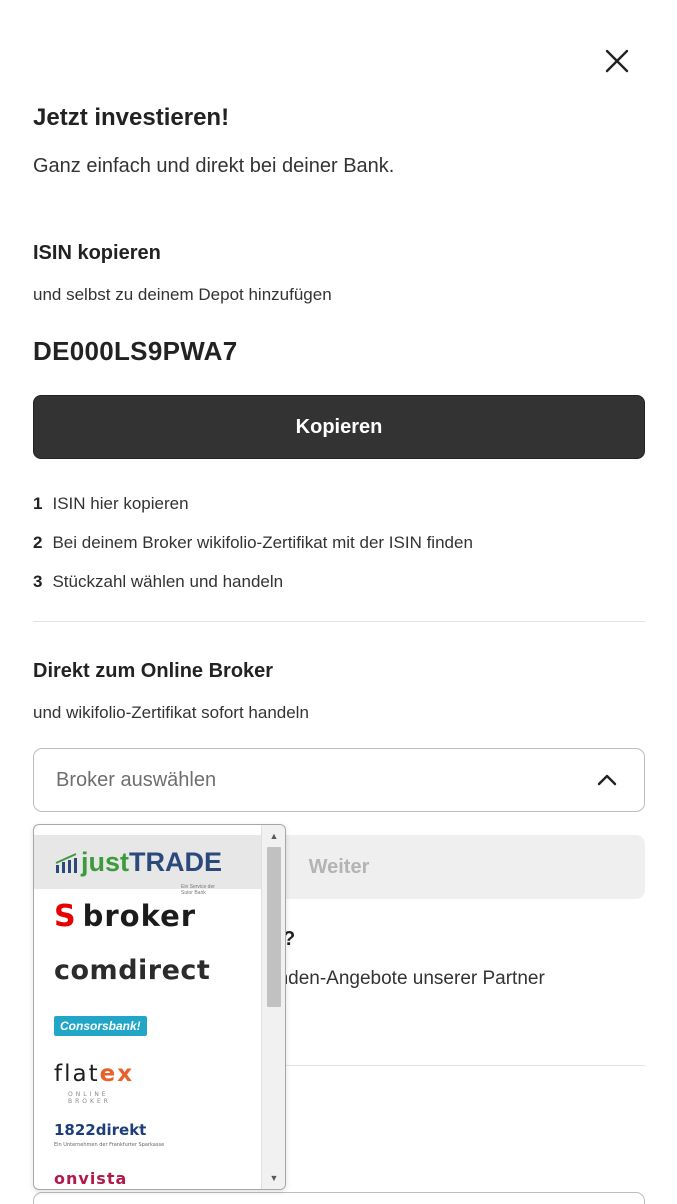  What do you see at coordinates (339, 1198) in the screenshot?
I see `bottom-field` at bounding box center [339, 1198].